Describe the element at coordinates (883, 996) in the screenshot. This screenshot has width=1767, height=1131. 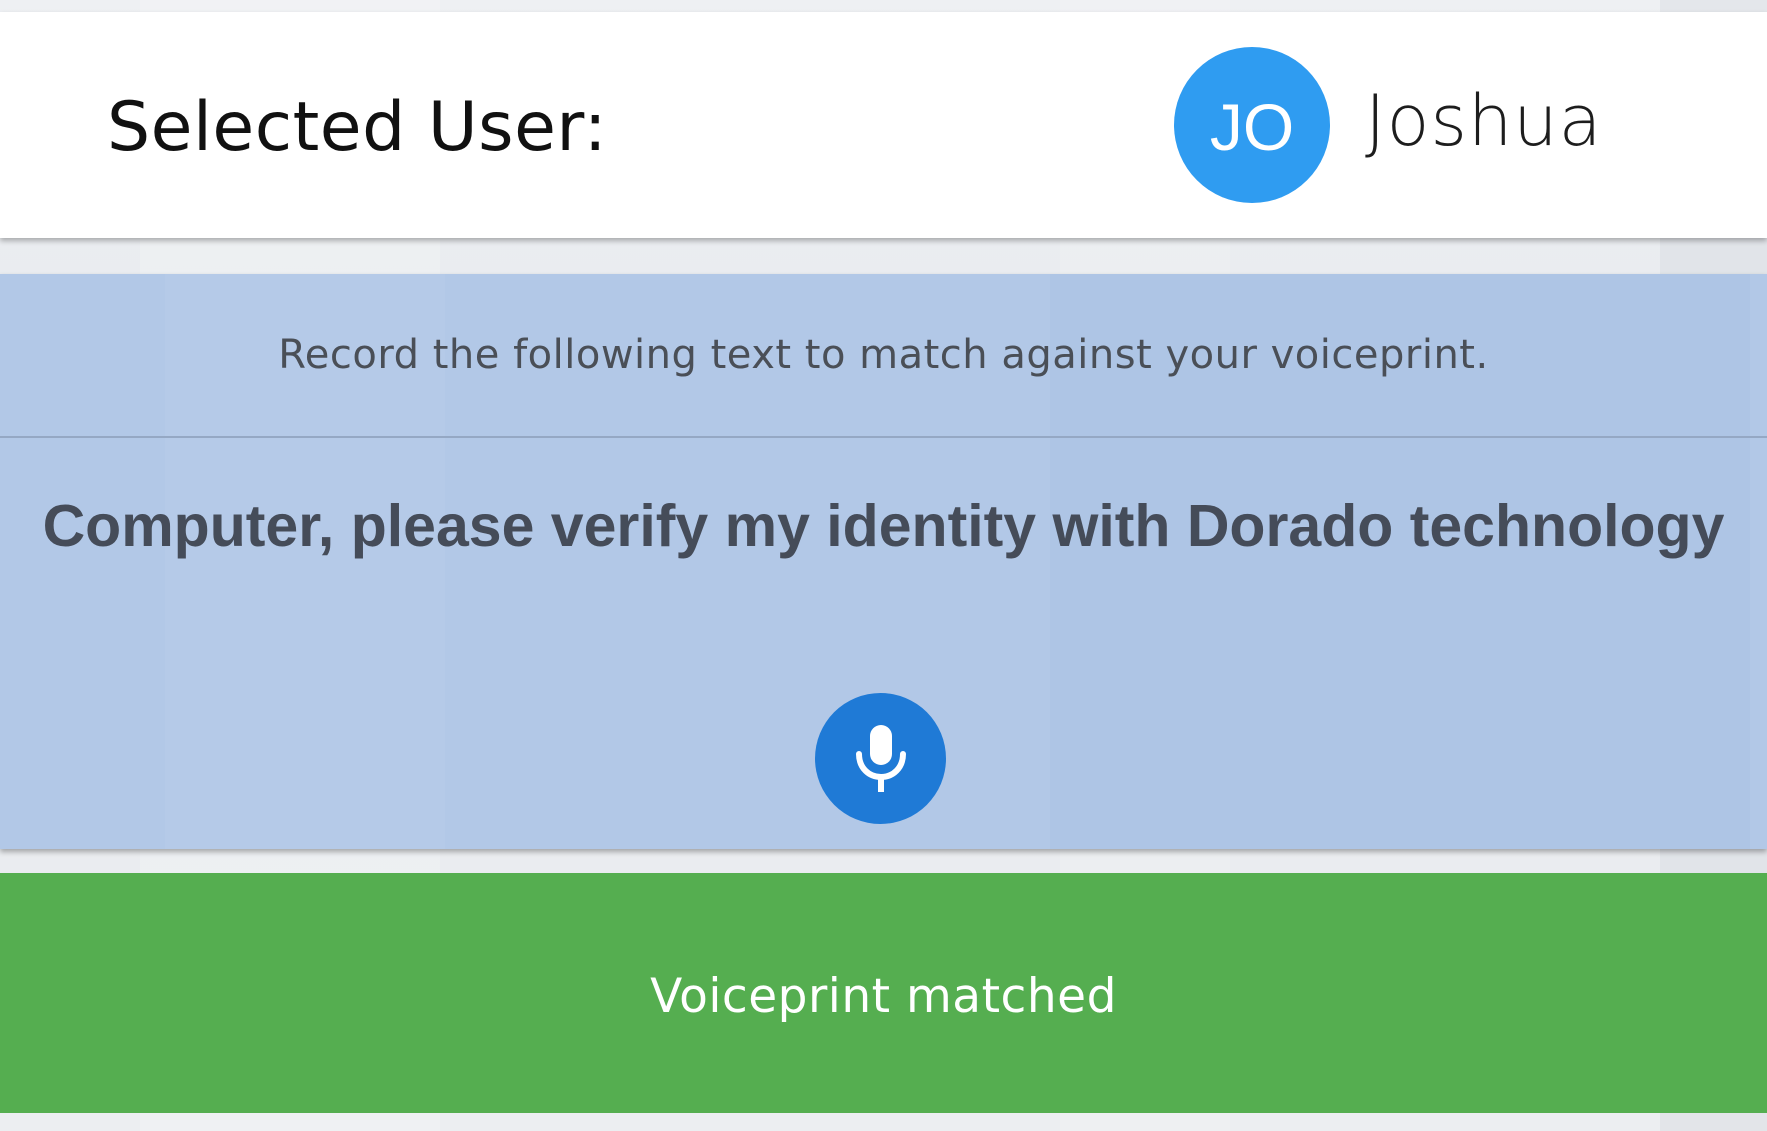
I see `status-message: Voiceprint matched` at that location.